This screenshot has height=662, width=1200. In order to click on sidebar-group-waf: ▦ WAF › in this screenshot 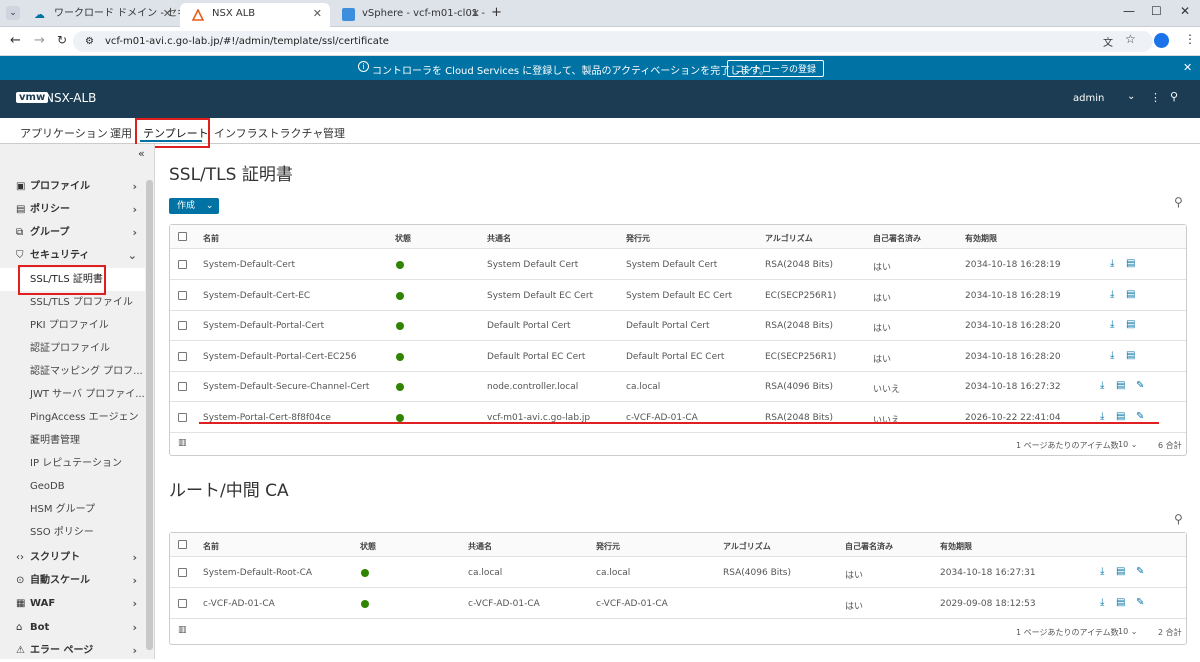, I will do `click(72, 603)`.